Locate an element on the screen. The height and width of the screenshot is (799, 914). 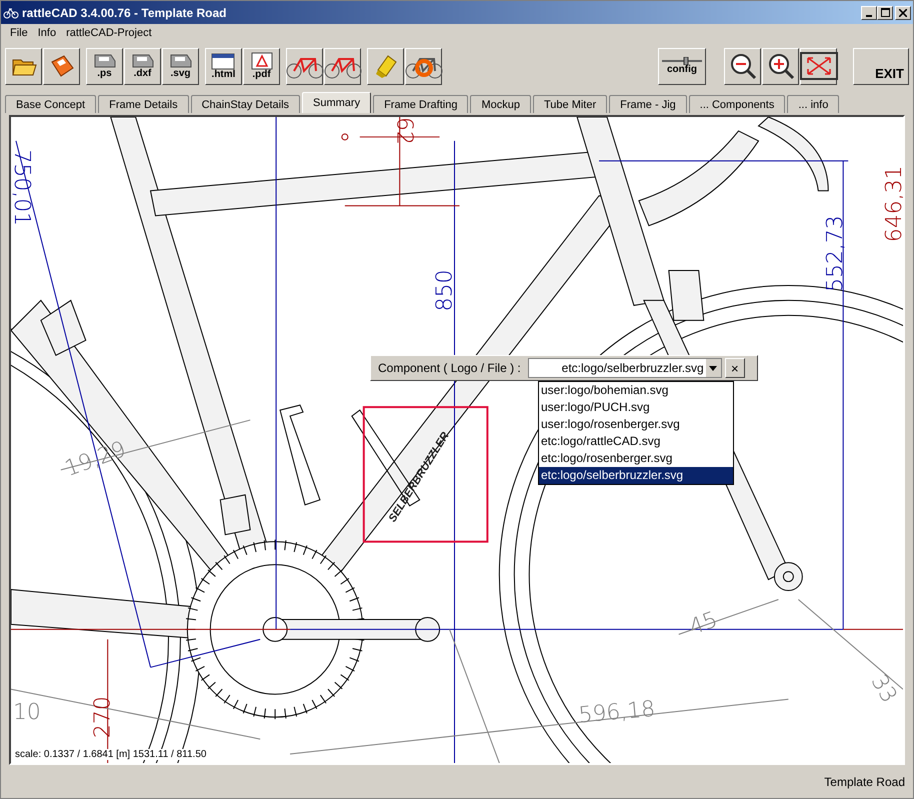
component-label: Component ( Logo / File ) : is located at coordinates (449, 368).